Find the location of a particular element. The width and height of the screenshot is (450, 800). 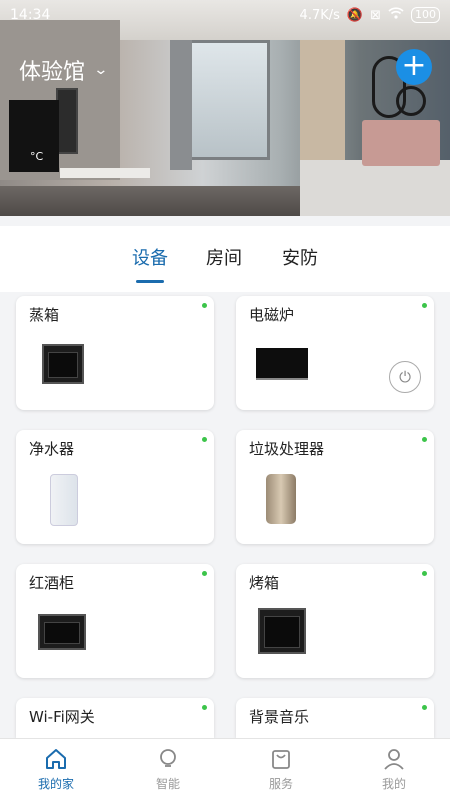

nav-label: 服务 is located at coordinates (280, 784).